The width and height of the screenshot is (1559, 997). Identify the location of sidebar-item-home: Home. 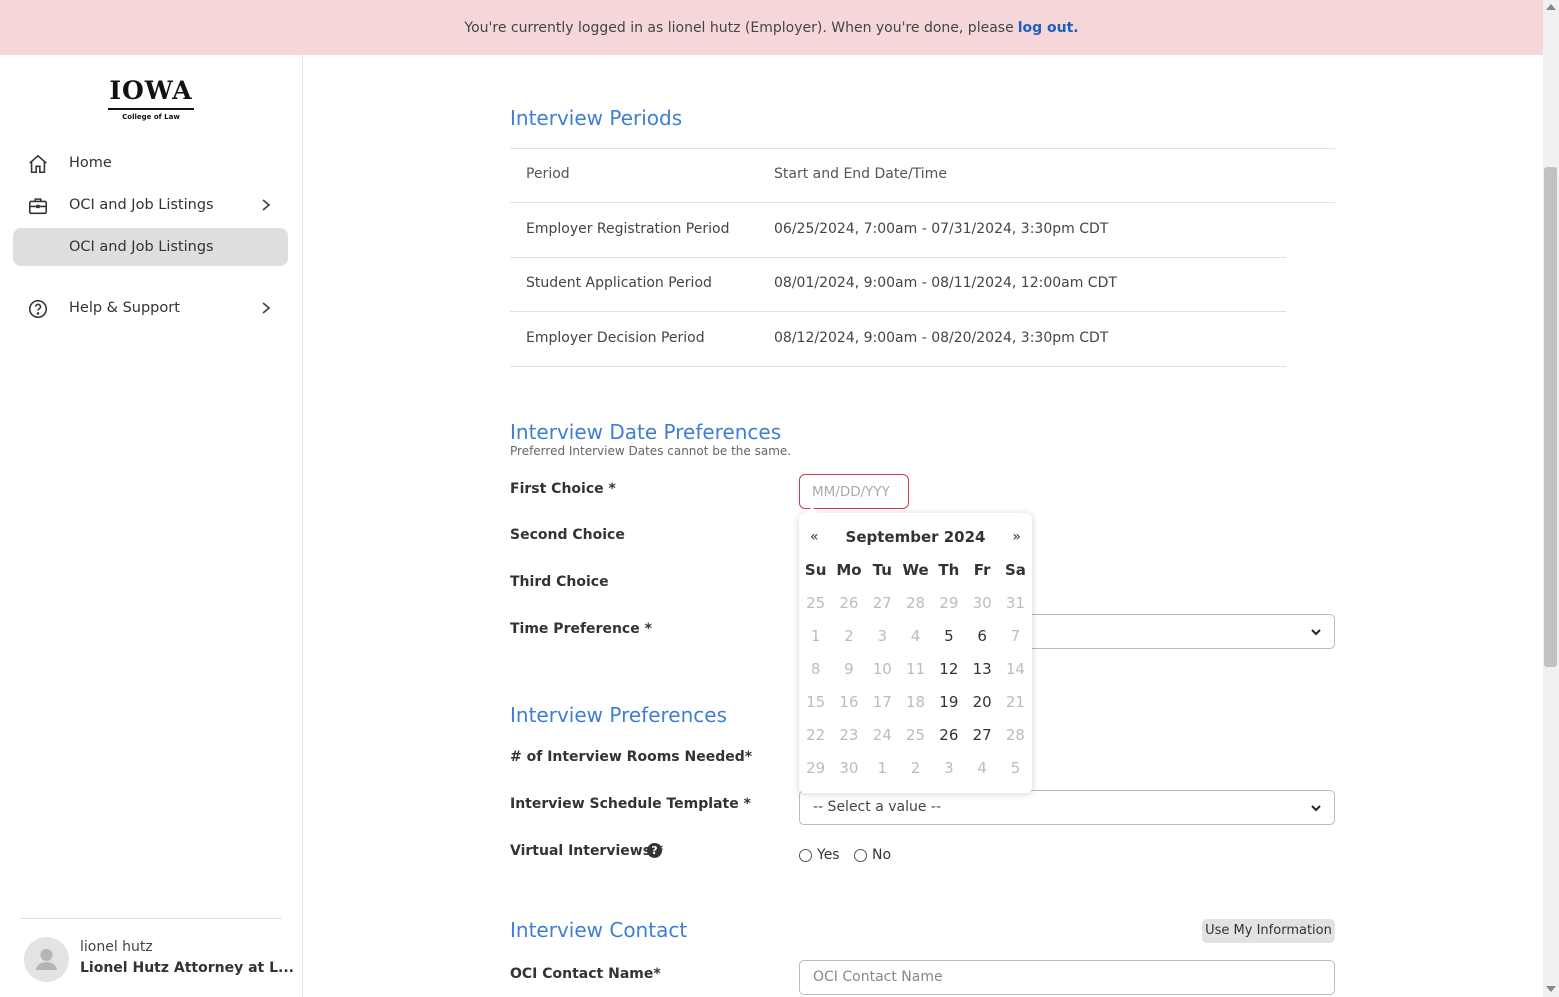
(150, 163).